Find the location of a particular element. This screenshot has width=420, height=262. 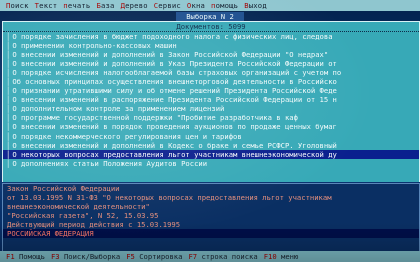

detail-line: "Российская газета", N 52, 15.03.95 is located at coordinates (83, 215).